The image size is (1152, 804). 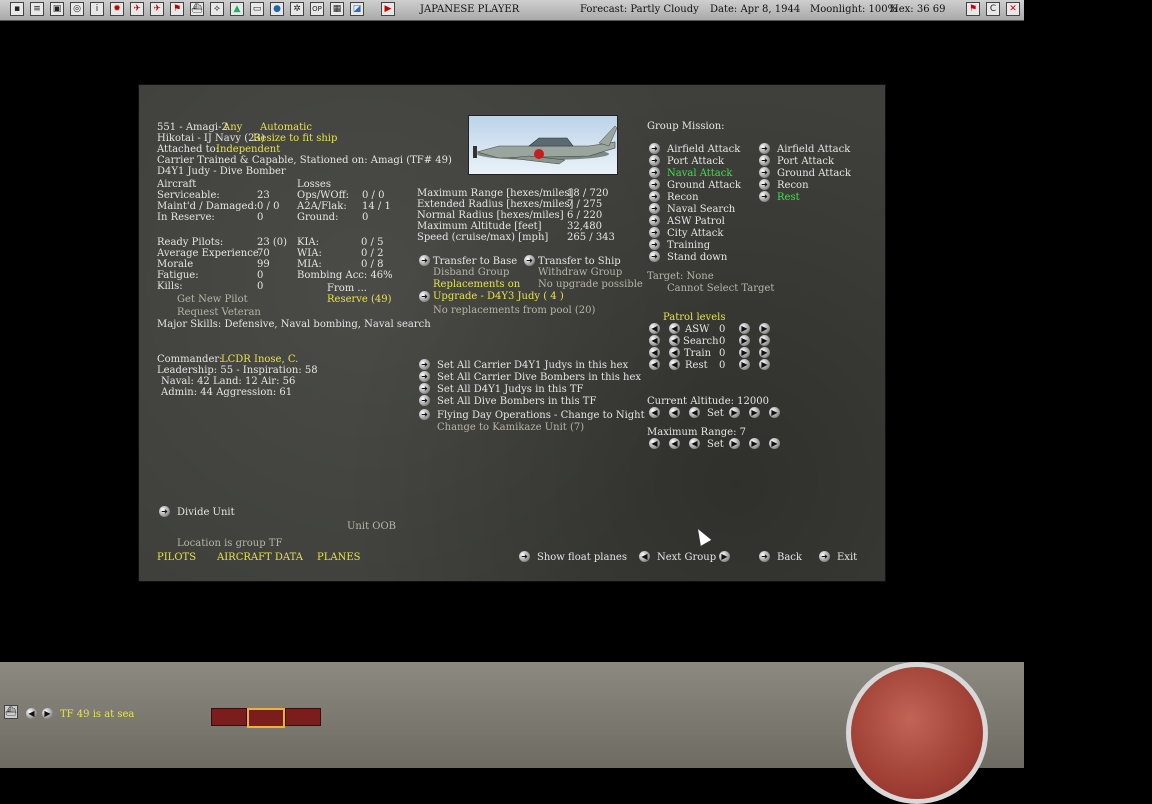 I want to click on secondary-mission-option: Airfield Attack, so click(x=813, y=149).